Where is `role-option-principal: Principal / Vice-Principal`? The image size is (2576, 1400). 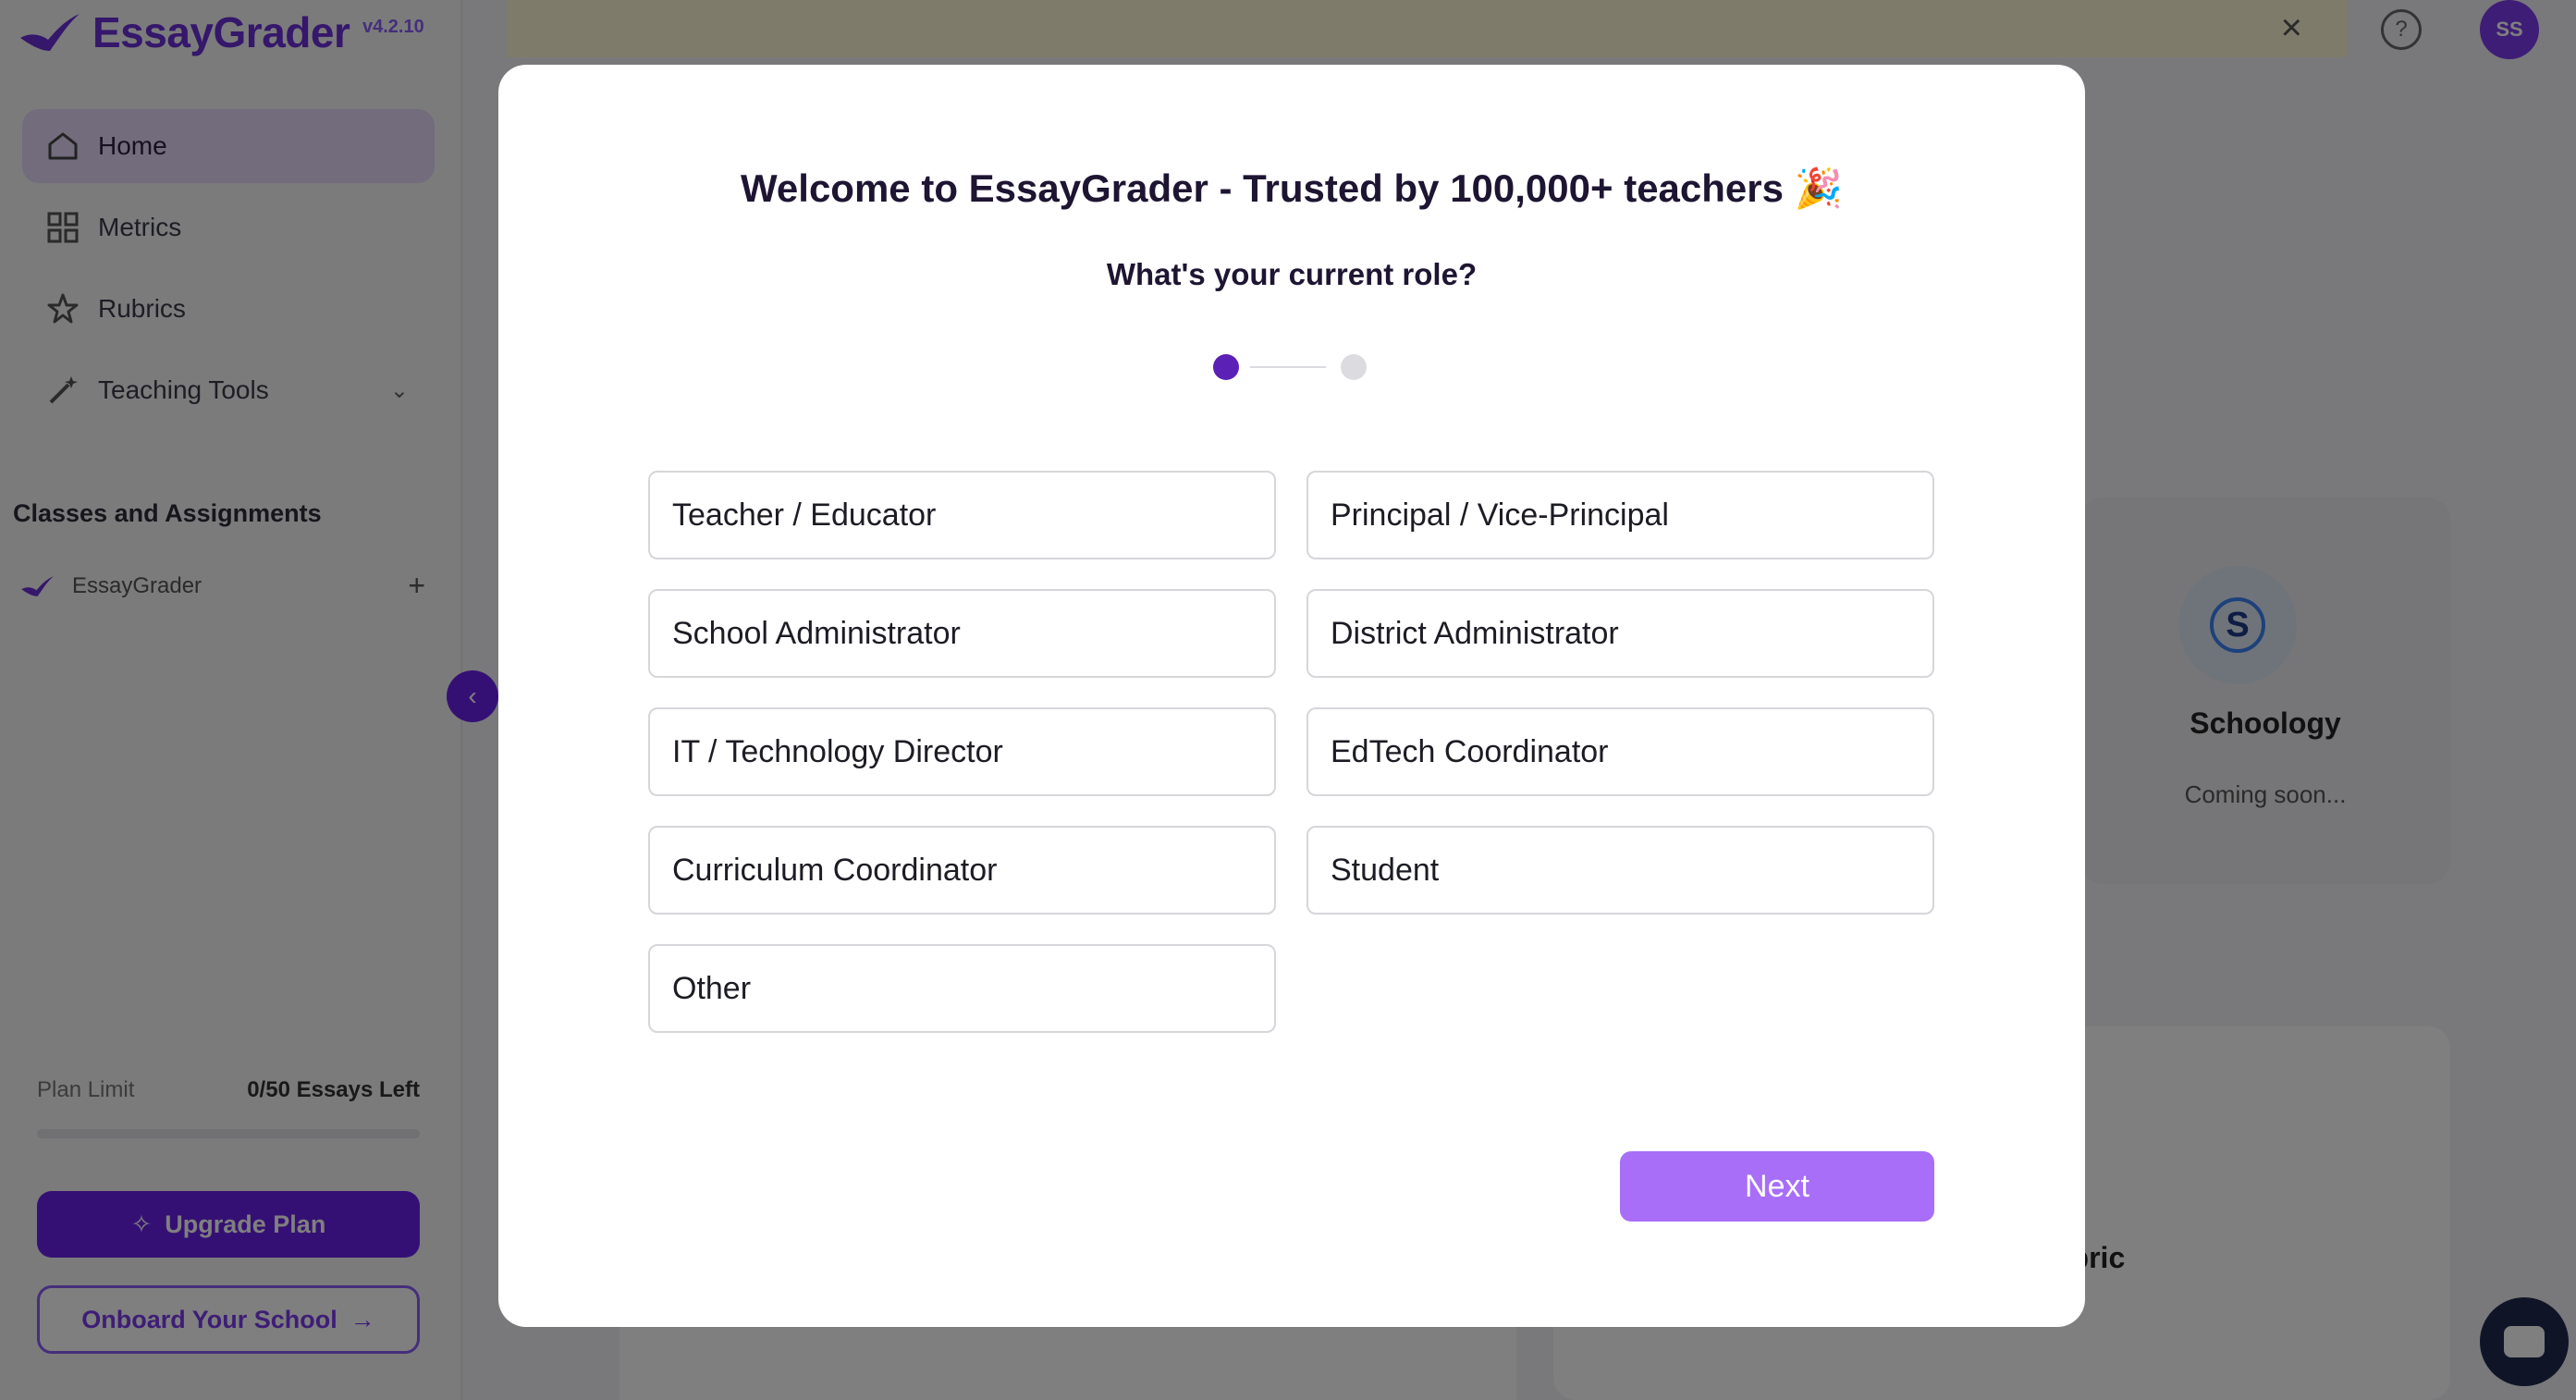 role-option-principal: Principal / Vice-Principal is located at coordinates (1620, 515).